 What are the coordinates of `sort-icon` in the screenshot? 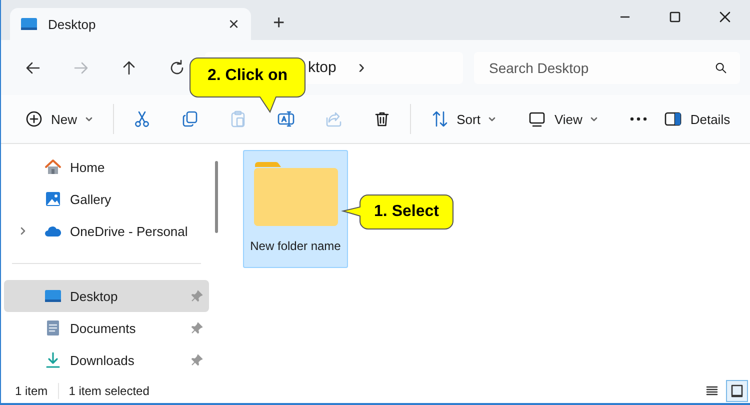 It's located at (439, 119).